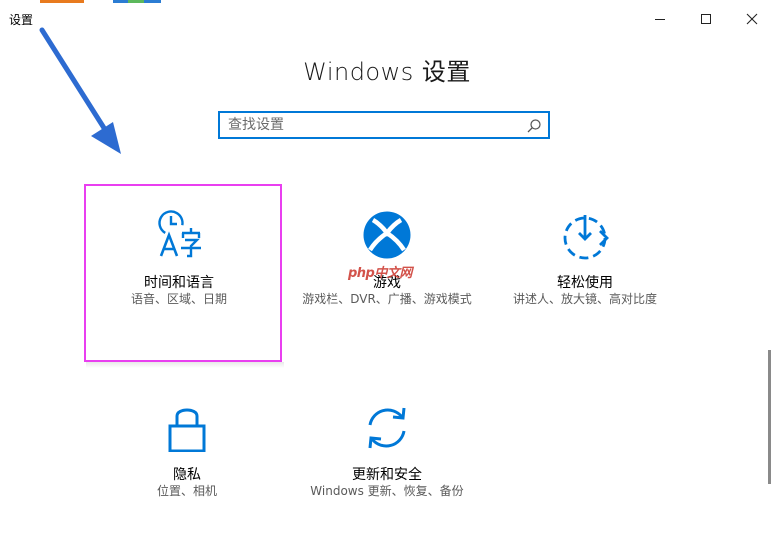 This screenshot has height=540, width=774. Describe the element at coordinates (387, 235) in the screenshot. I see `xbox-icon` at that location.